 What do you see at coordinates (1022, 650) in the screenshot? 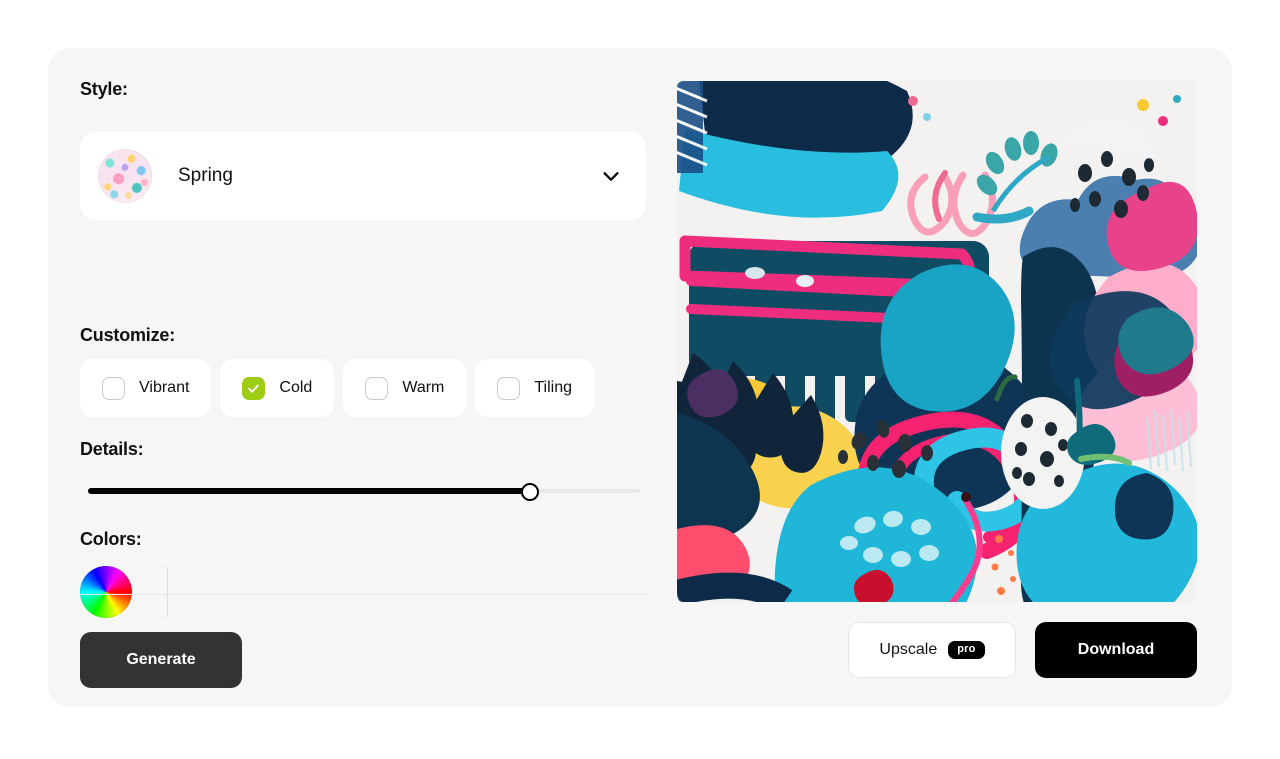
I see `preview-actions: Upscale pro Download` at bounding box center [1022, 650].